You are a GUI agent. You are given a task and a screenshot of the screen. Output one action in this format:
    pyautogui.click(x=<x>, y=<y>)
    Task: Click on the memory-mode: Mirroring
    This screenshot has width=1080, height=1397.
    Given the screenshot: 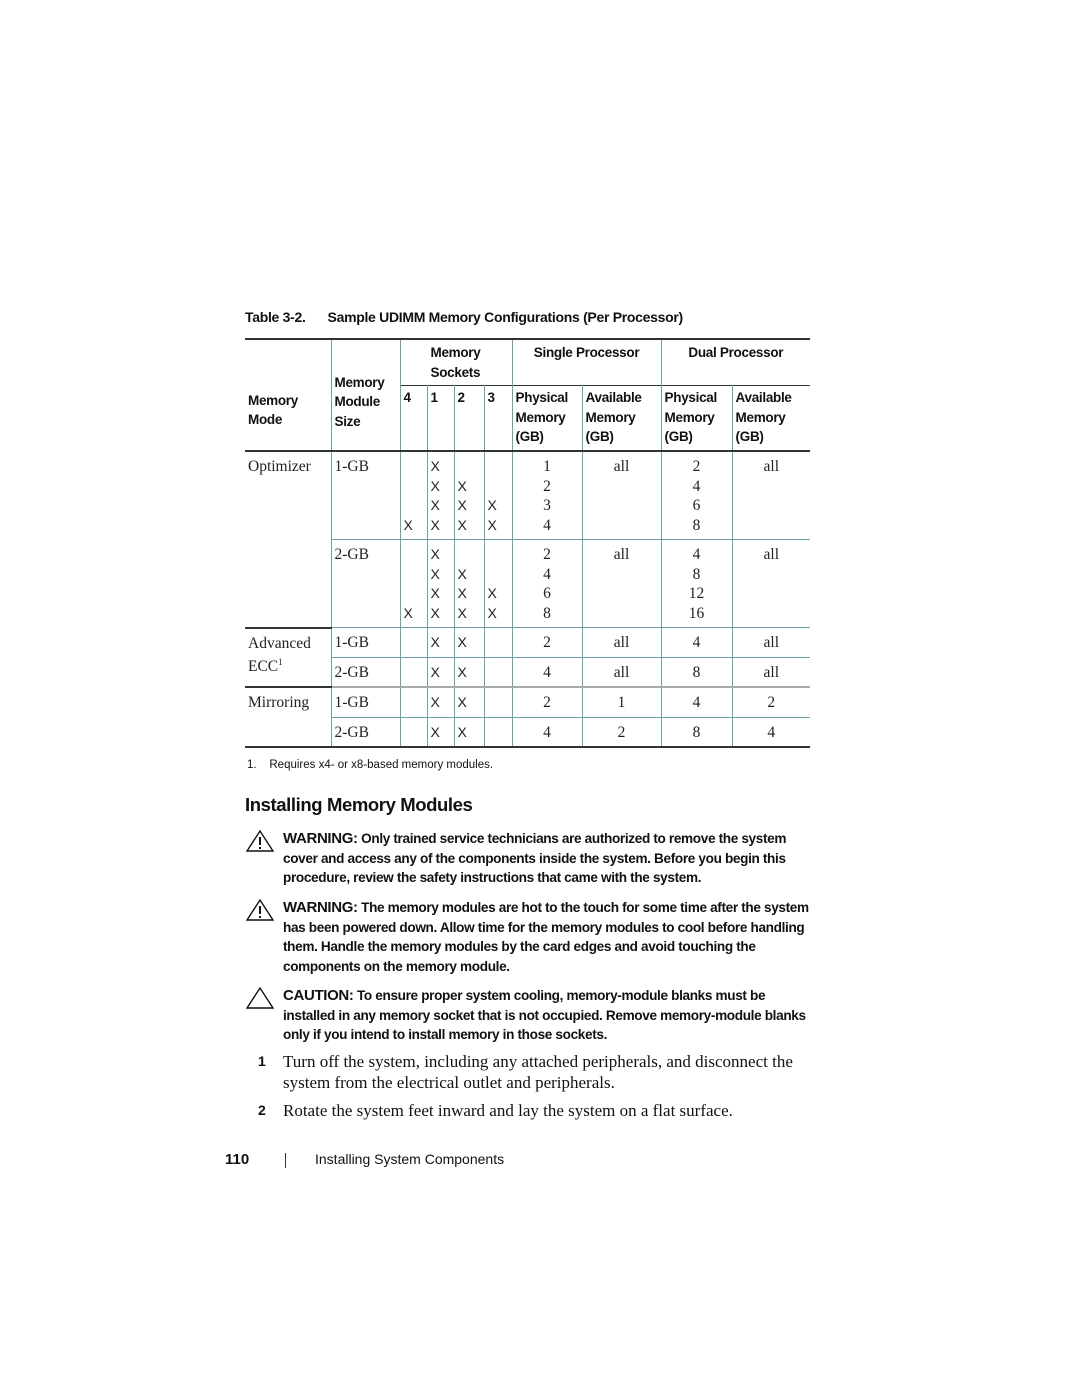 What is the action you would take?
    pyautogui.click(x=279, y=702)
    